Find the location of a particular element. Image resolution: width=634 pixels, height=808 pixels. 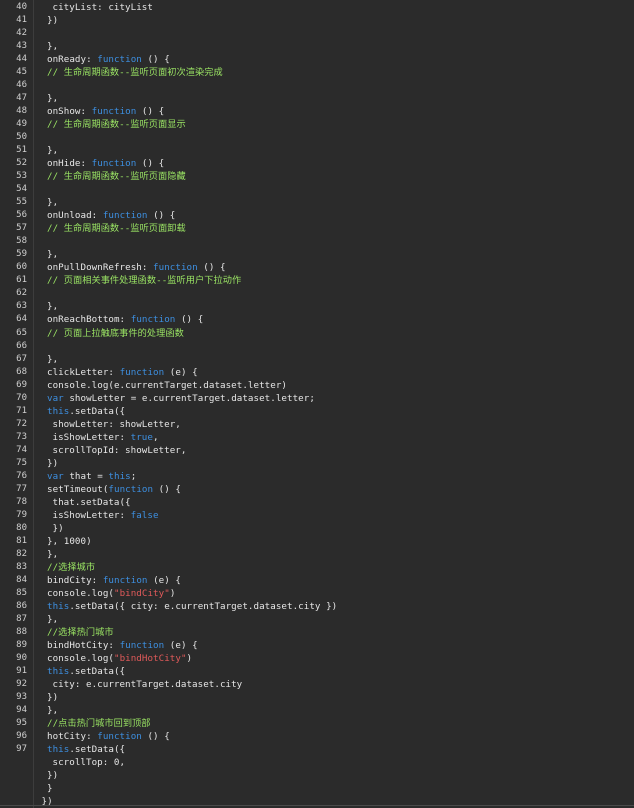

code-line: 76 var that = this; is located at coordinates (317, 476).